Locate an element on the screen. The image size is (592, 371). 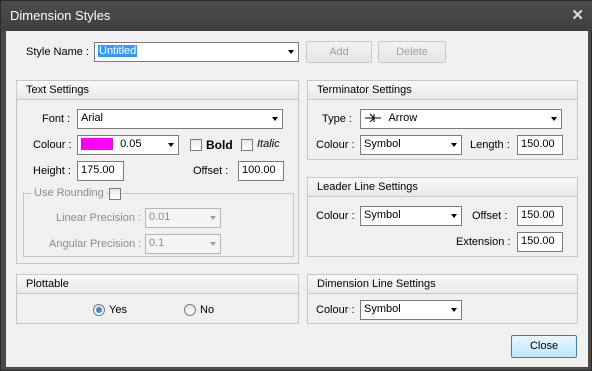
colour-label: Colour : is located at coordinates (52, 145).